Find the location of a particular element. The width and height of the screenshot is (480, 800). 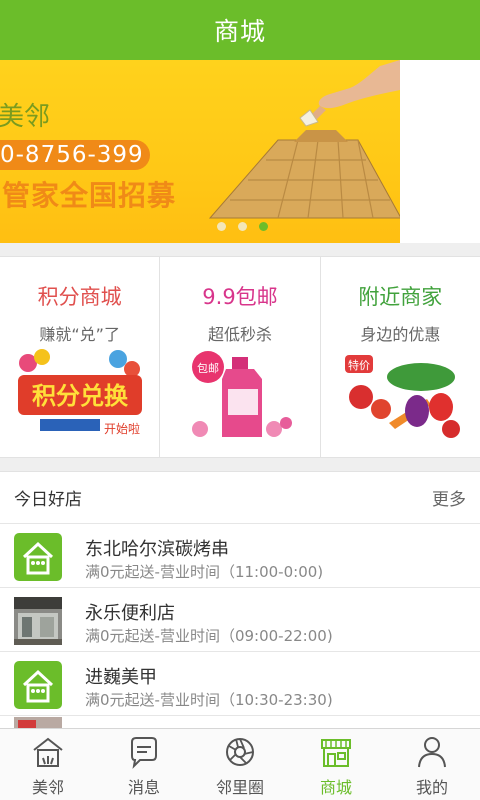

promo-subtitle: 身边的优惠 is located at coordinates (400, 334).